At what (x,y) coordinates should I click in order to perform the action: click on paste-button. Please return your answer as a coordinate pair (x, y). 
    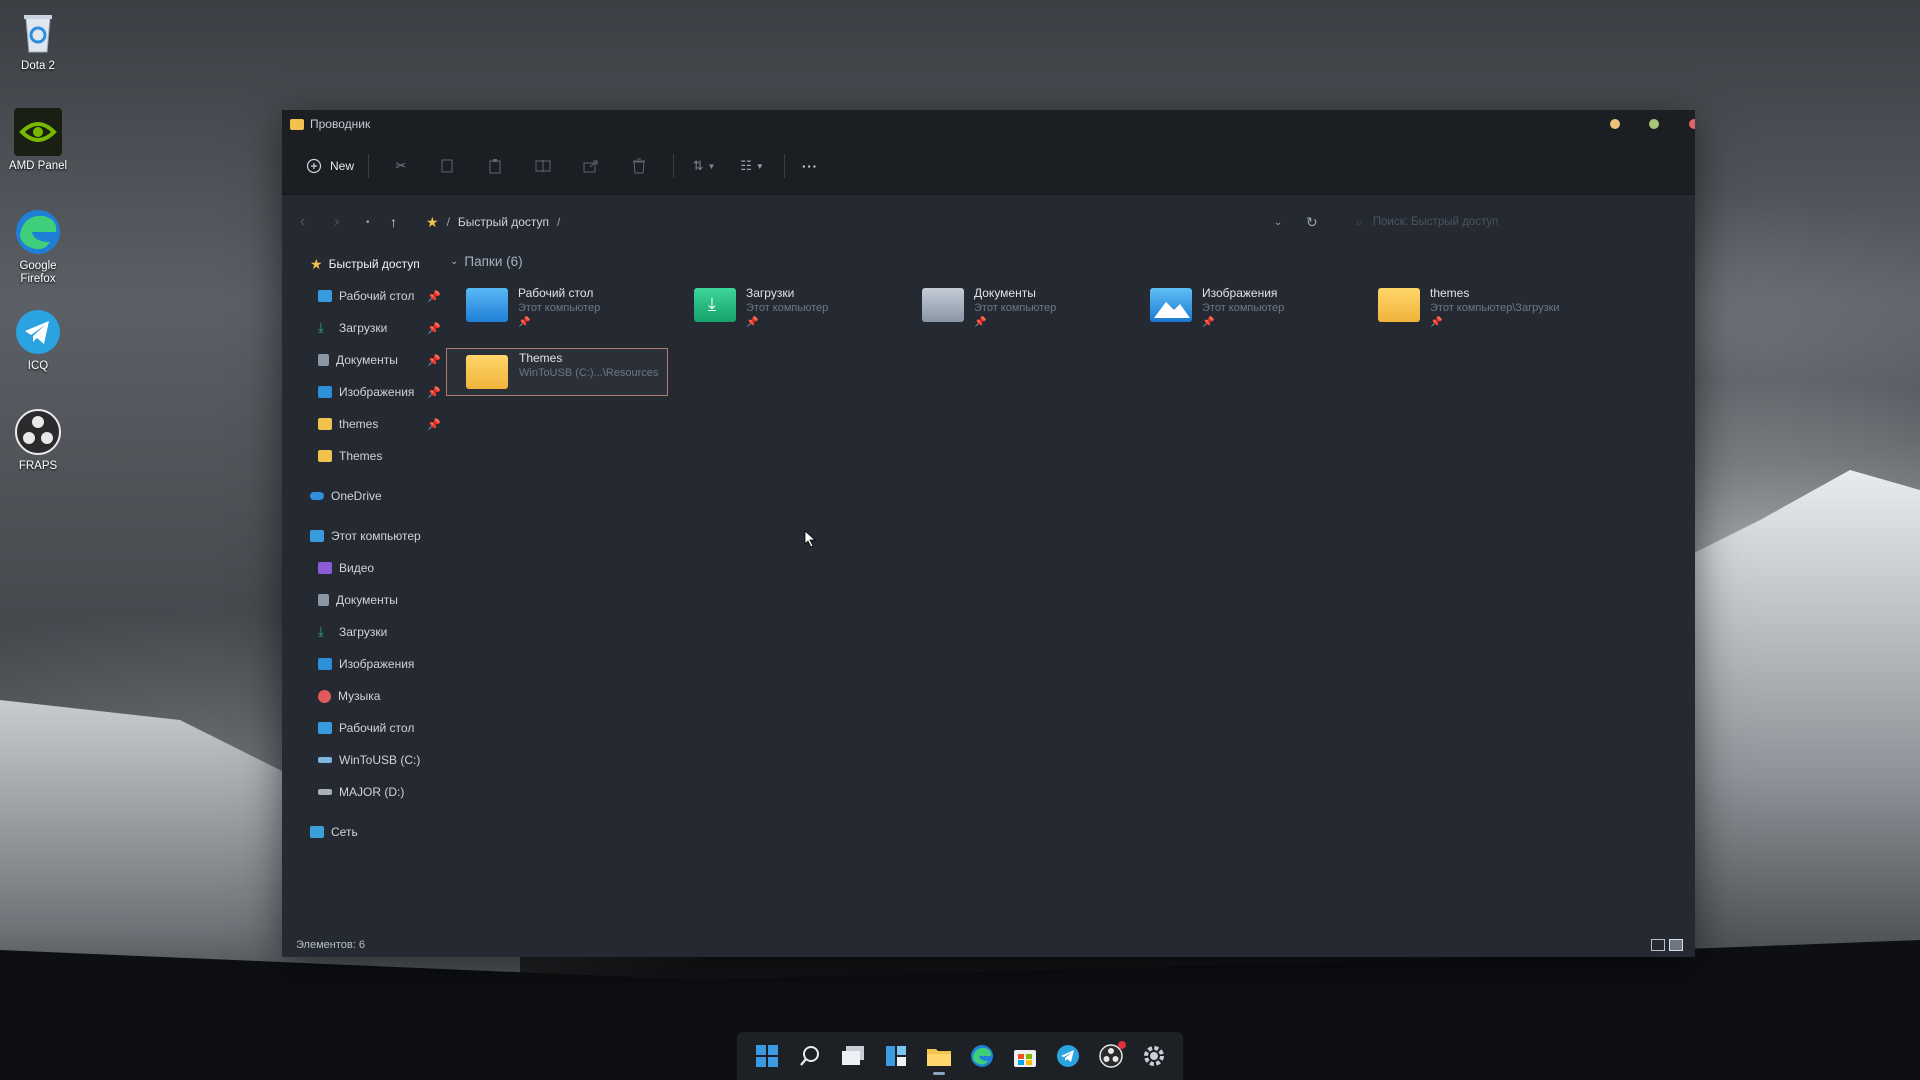
    Looking at the image, I should click on (495, 166).